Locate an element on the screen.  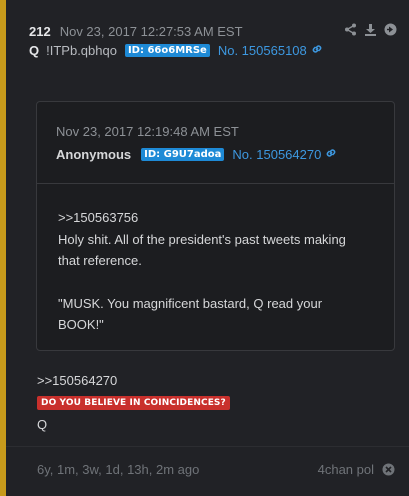
poster-id-badge: ID: 66o6MRSe is located at coordinates (167, 50).